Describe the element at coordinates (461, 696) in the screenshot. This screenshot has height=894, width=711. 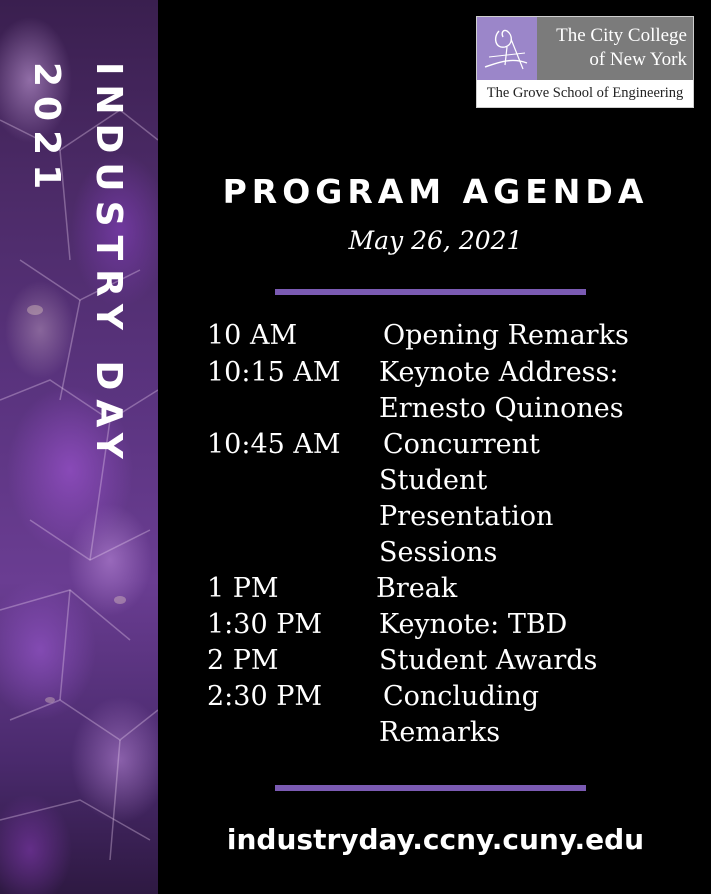
I see `agenda-activity: Concluding` at that location.